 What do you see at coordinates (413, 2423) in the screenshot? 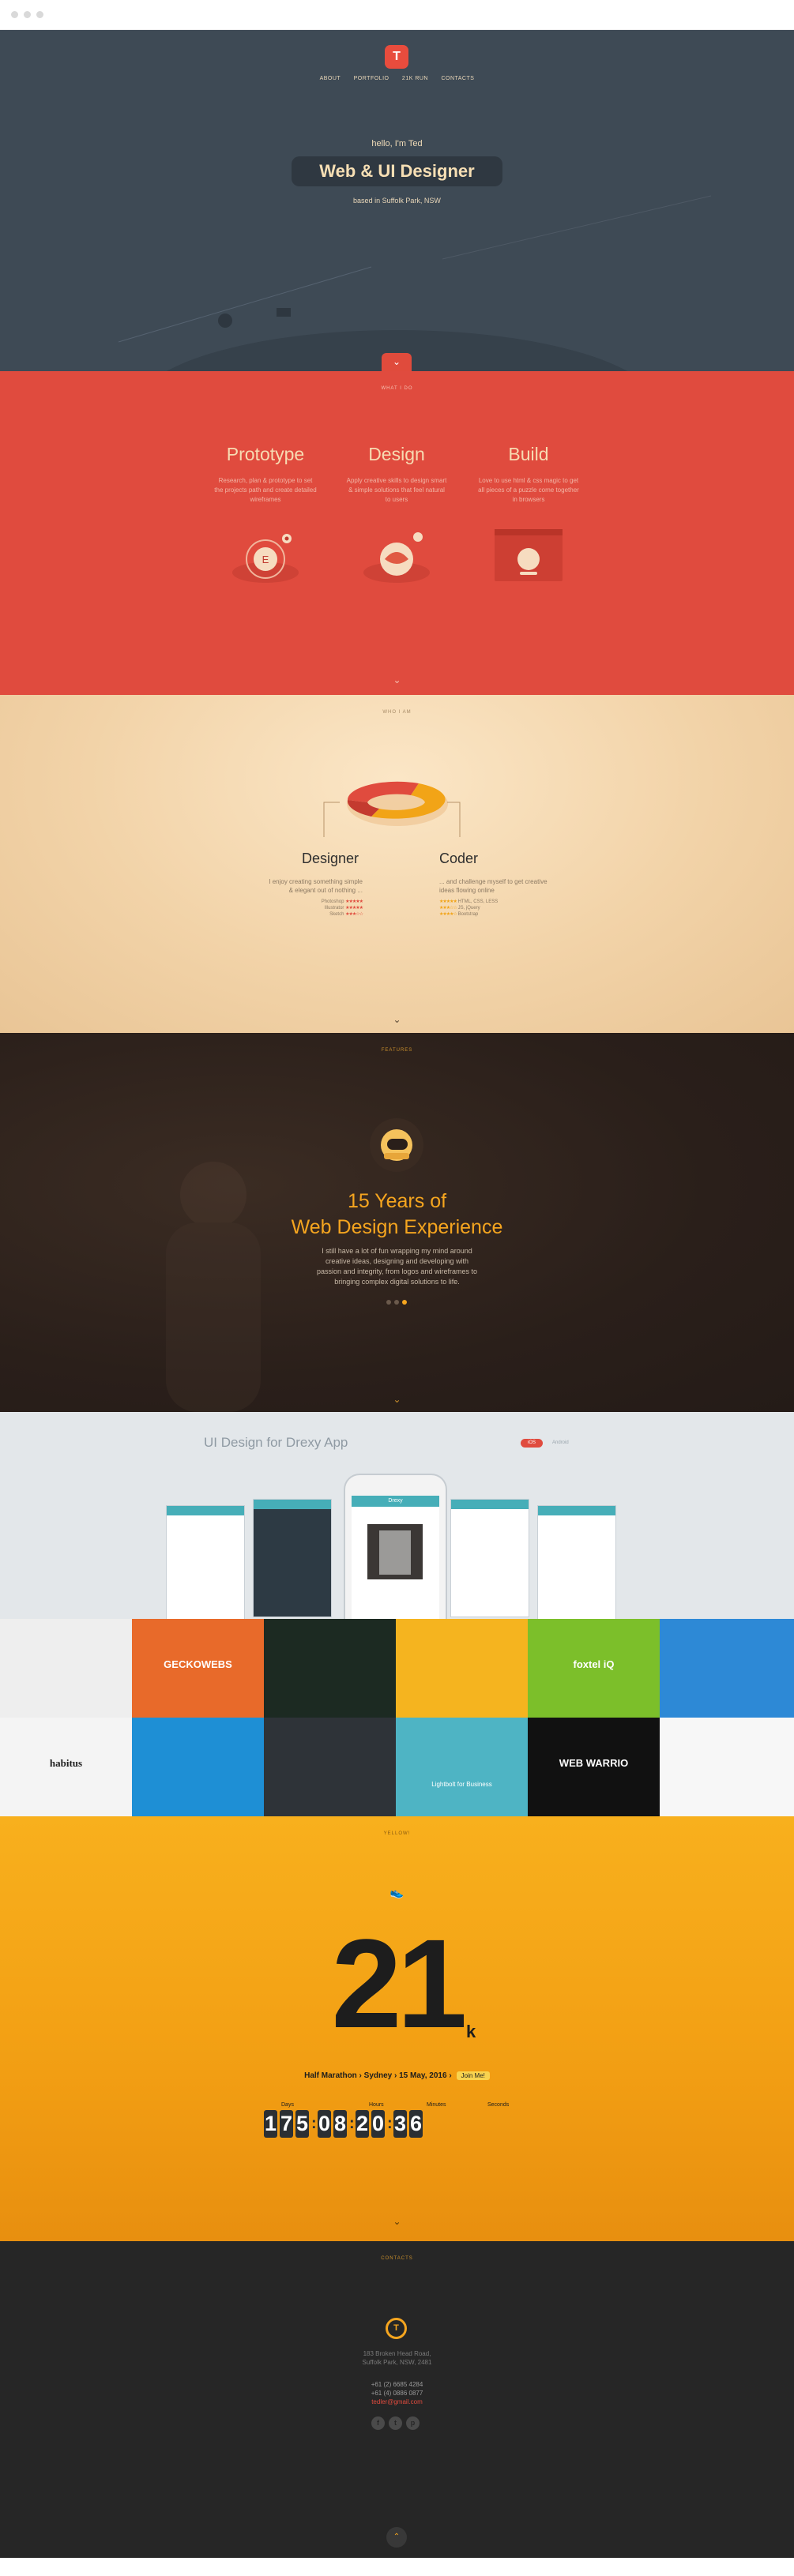
I see `pinterest-icon: p` at bounding box center [413, 2423].